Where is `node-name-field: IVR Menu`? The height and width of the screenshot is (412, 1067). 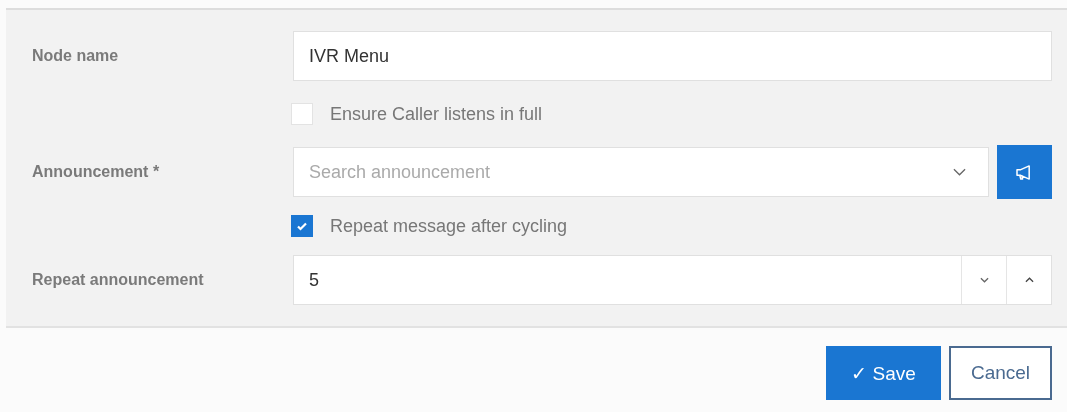
node-name-field: IVR Menu is located at coordinates (672, 56).